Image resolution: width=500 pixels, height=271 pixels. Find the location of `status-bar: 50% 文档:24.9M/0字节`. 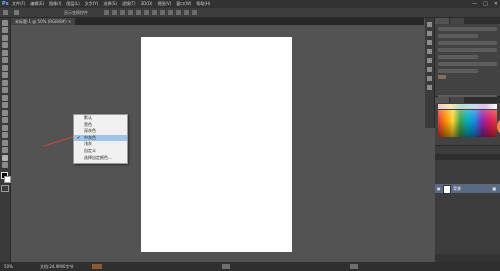

status-bar: 50% 文档:24.9M/0字节 is located at coordinates (250, 266).